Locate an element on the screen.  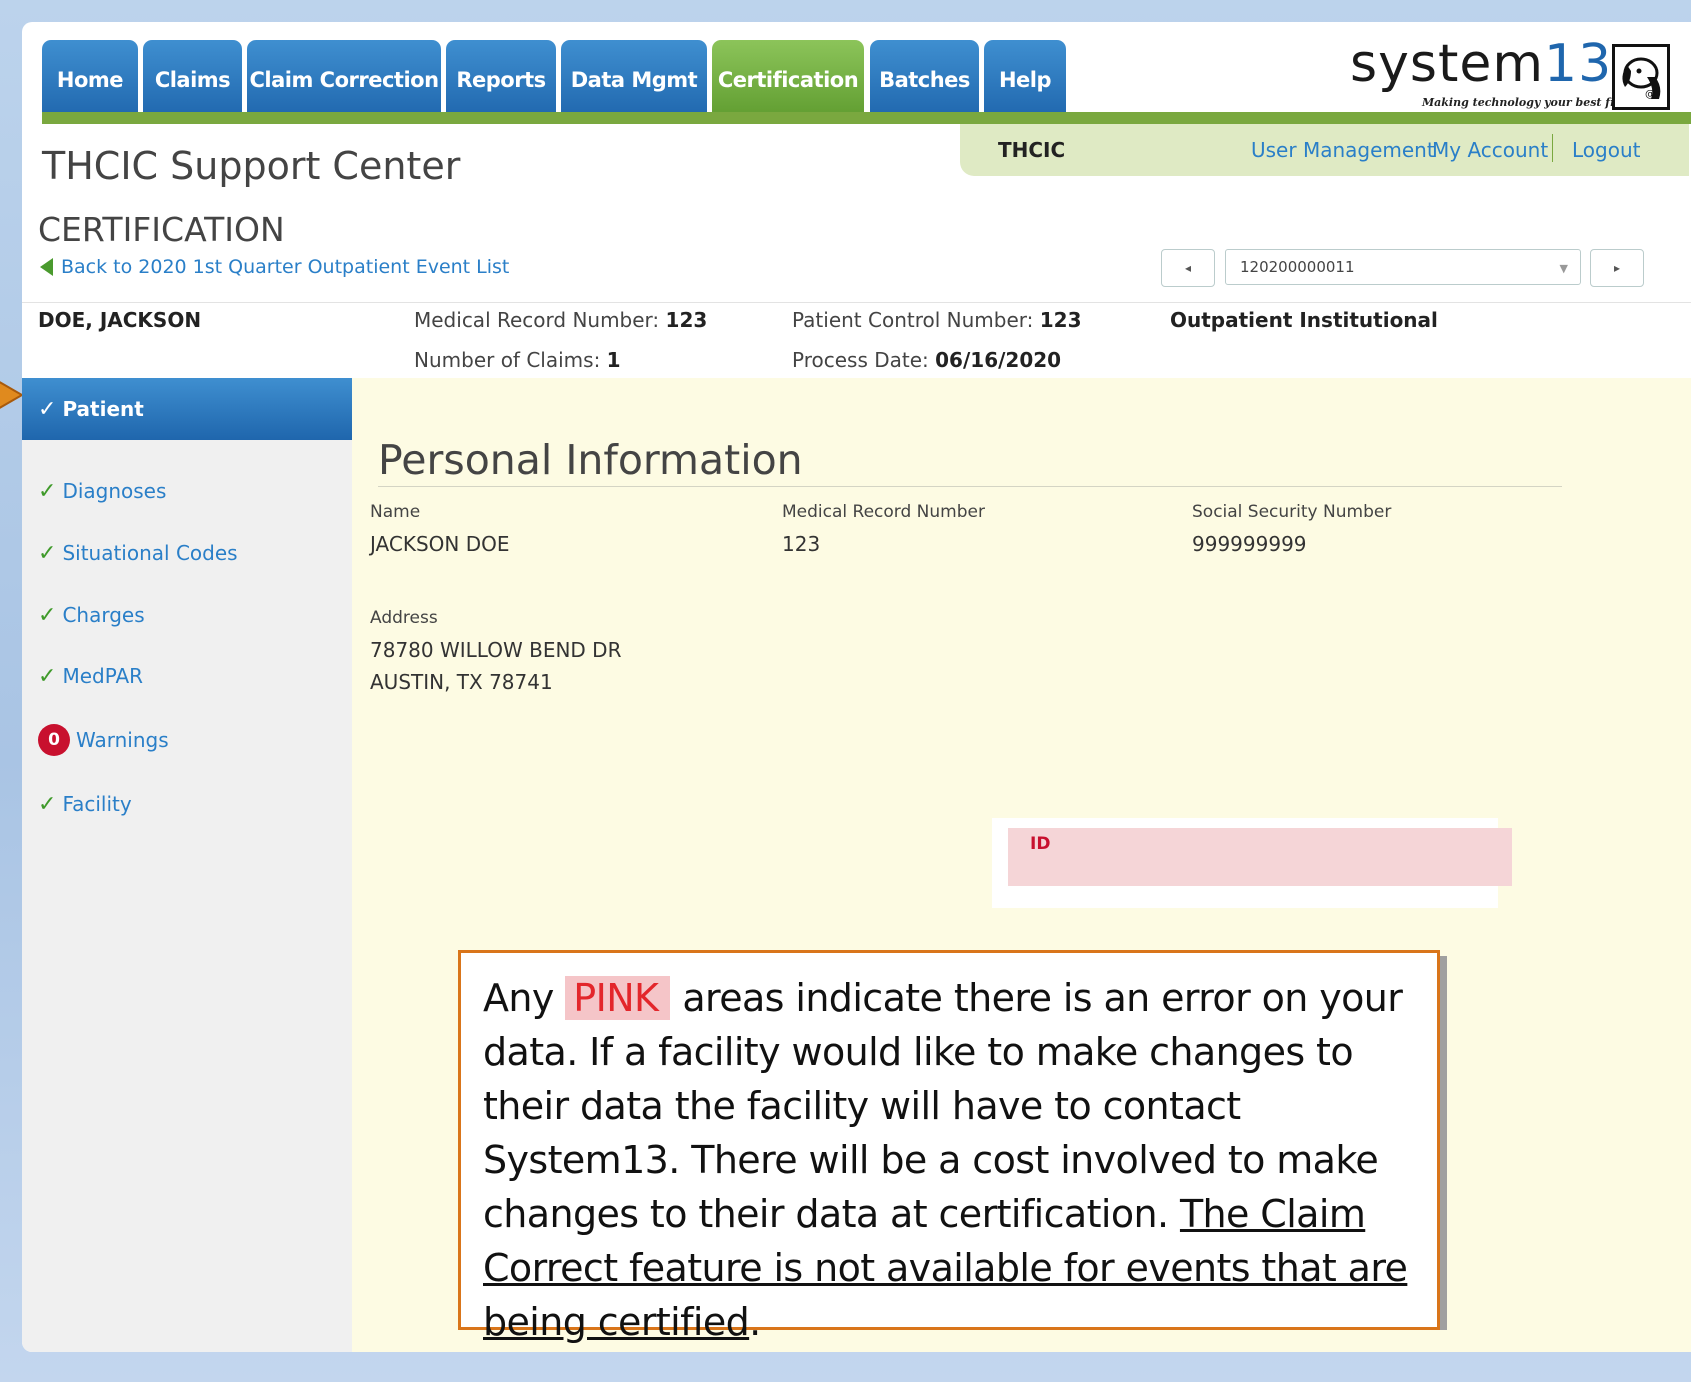
ssn-value: 999999999 is located at coordinates (1249, 544).